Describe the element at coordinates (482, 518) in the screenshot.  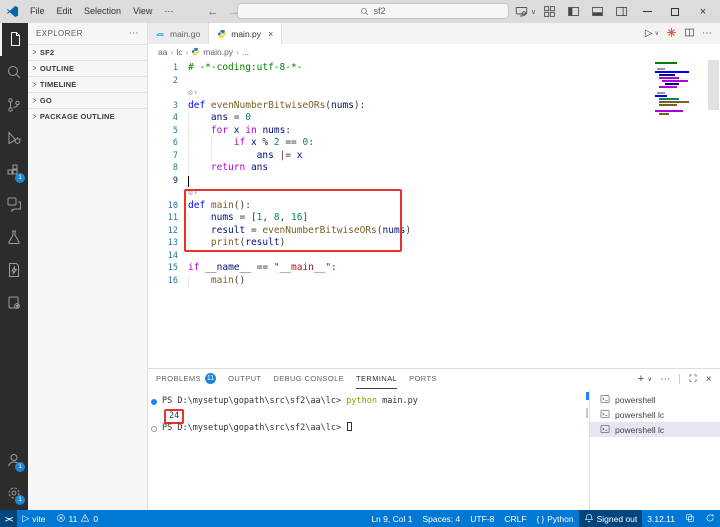
I see `status-encoding: UTF-8` at that location.